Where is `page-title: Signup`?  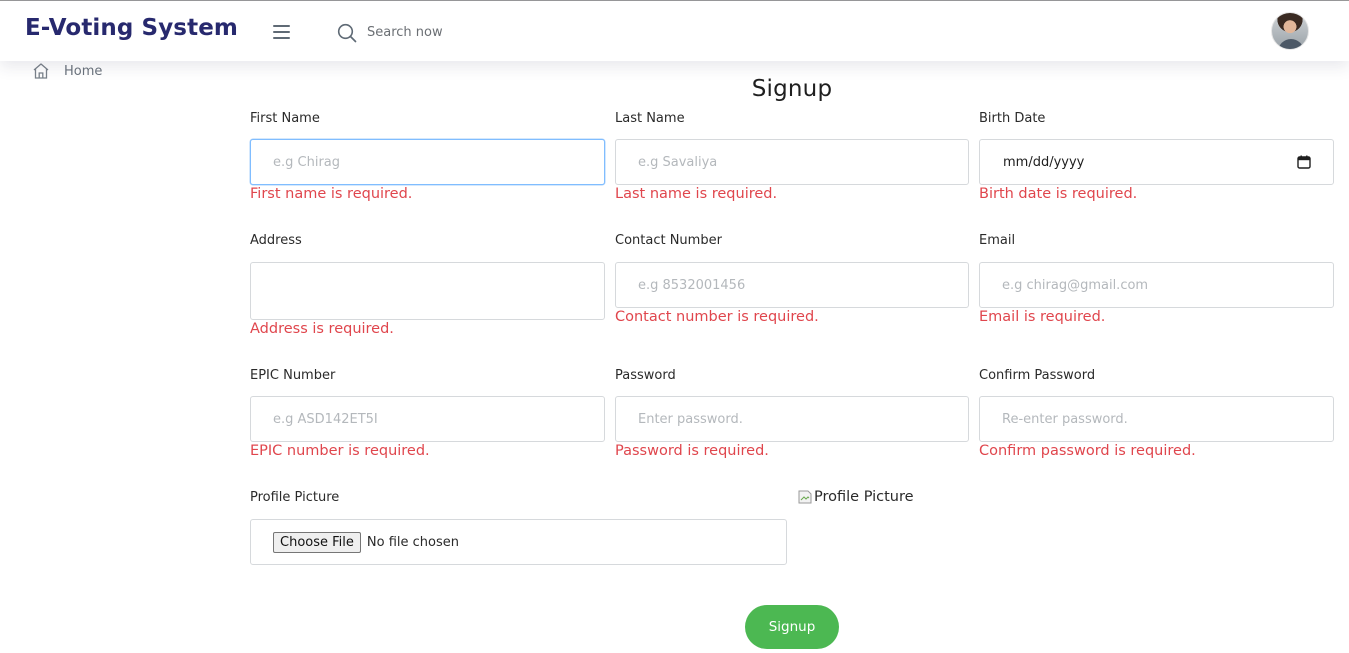
page-title: Signup is located at coordinates (792, 89).